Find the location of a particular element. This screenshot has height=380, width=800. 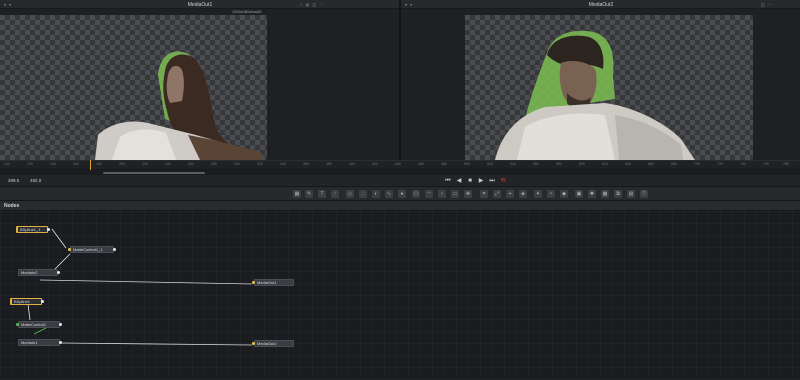

bspline-tool-icon: ◠ is located at coordinates (429, 194).